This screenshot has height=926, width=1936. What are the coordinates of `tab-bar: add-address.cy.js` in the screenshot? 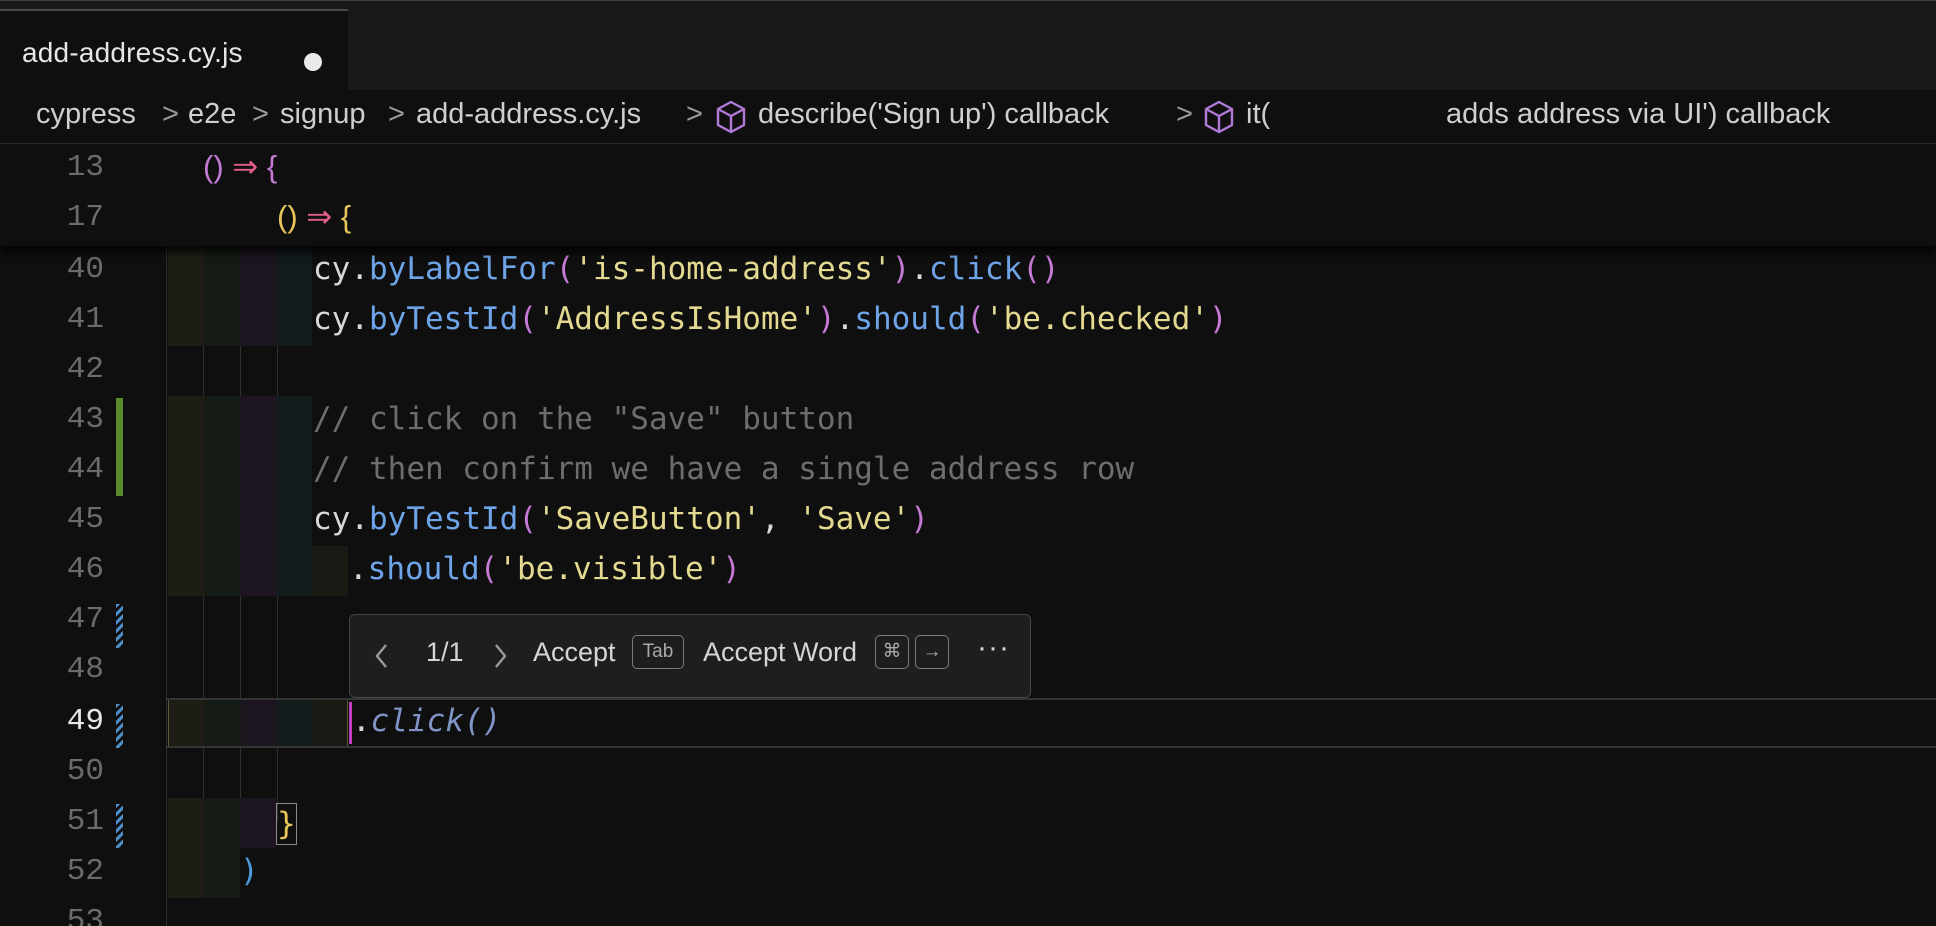 It's located at (968, 45).